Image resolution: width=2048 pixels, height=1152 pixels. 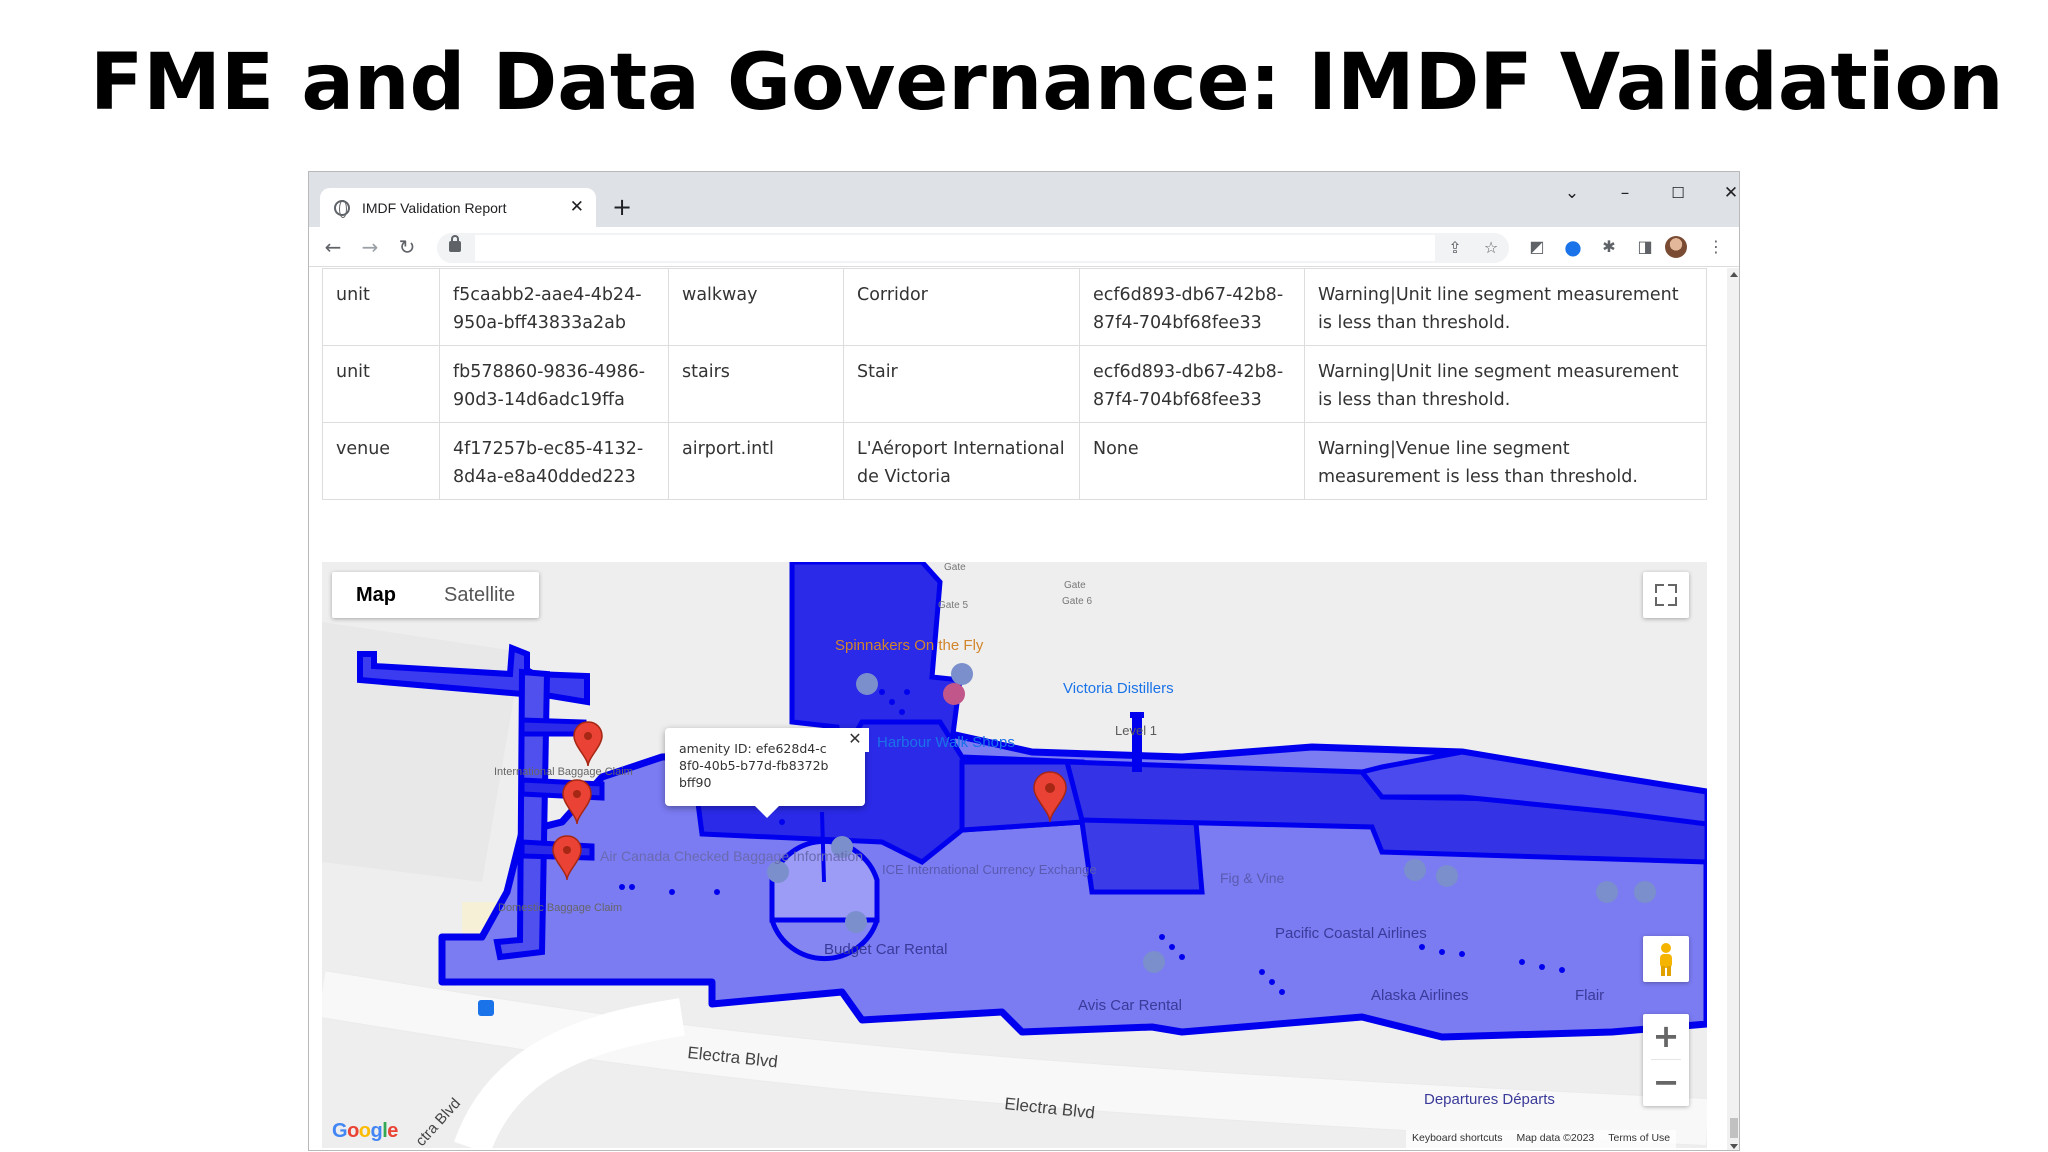 What do you see at coordinates (961, 307) in the screenshot?
I see `cell-name: Corridor` at bounding box center [961, 307].